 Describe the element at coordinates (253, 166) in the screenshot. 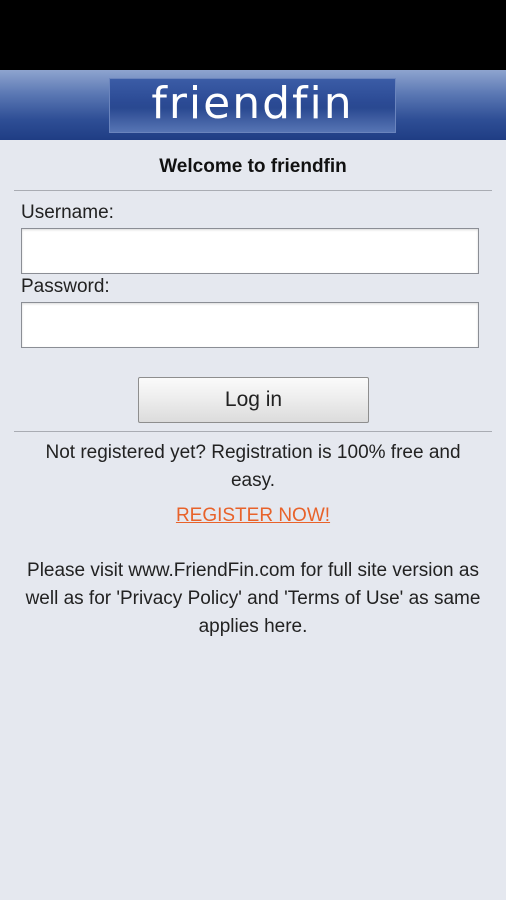

I see `page-title: Welcome to friendfin` at that location.